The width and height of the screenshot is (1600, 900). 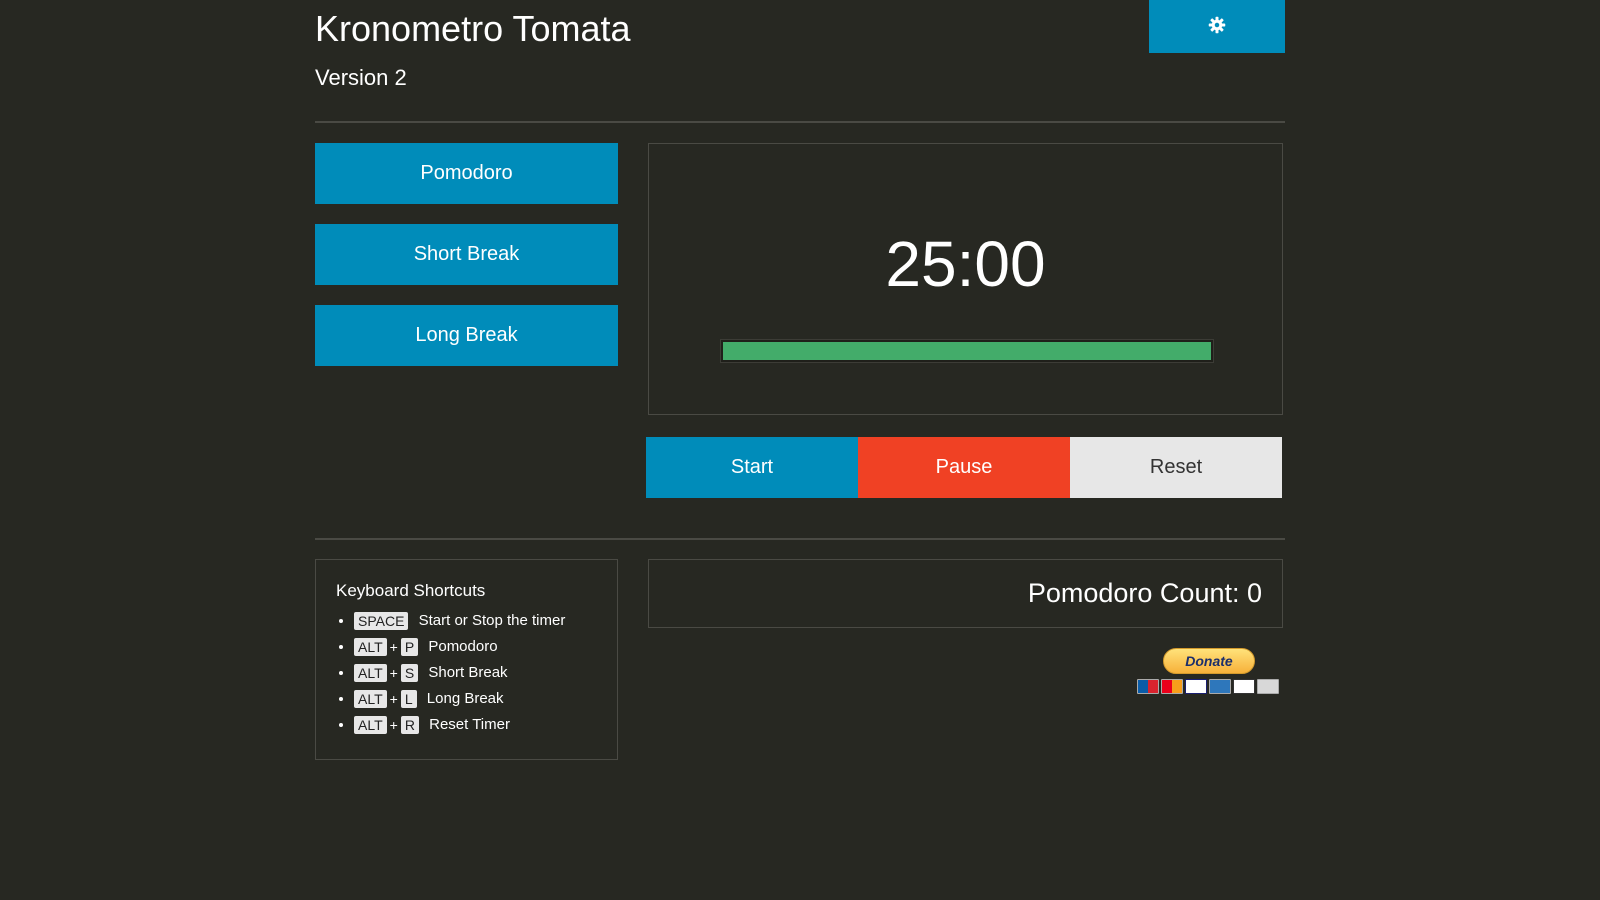 I want to click on amex-card-icon, so click(x=1220, y=686).